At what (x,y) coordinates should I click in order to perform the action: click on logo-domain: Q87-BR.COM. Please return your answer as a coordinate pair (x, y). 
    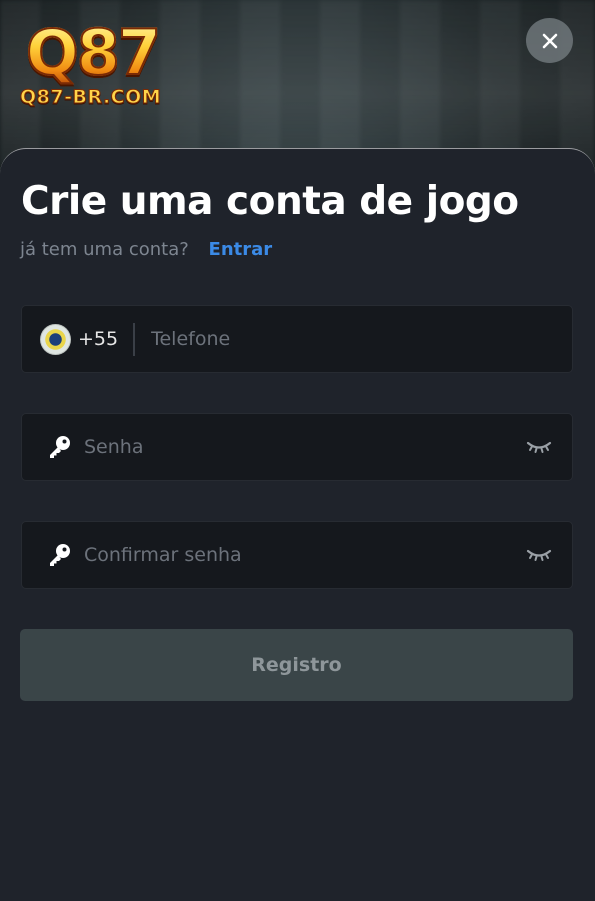
    Looking at the image, I should click on (90, 97).